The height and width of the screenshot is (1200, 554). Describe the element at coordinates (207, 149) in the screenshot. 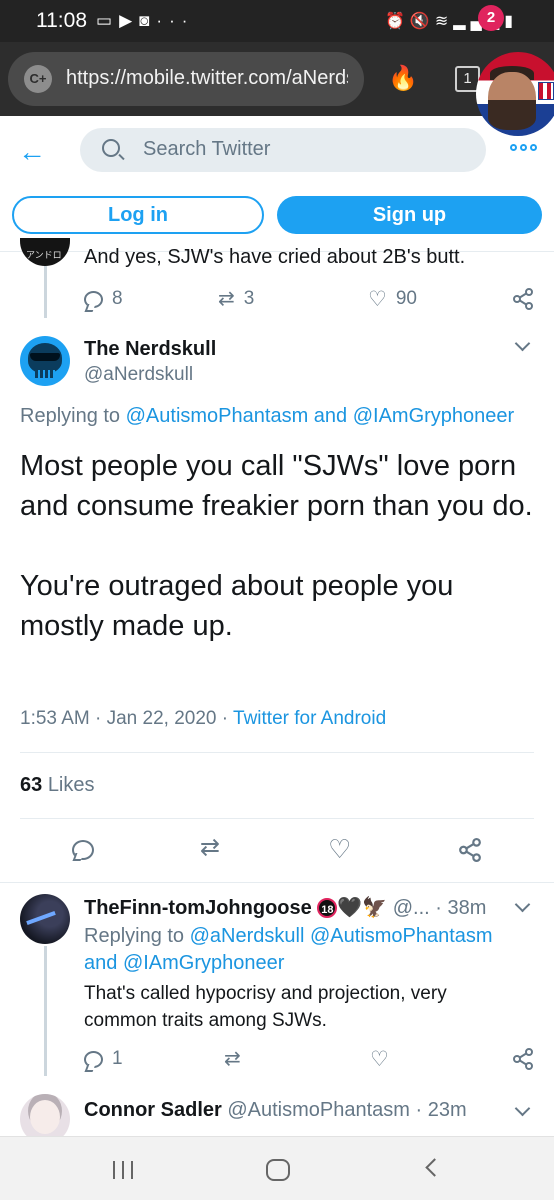

I see `search-placeholder: Search Twitter` at that location.